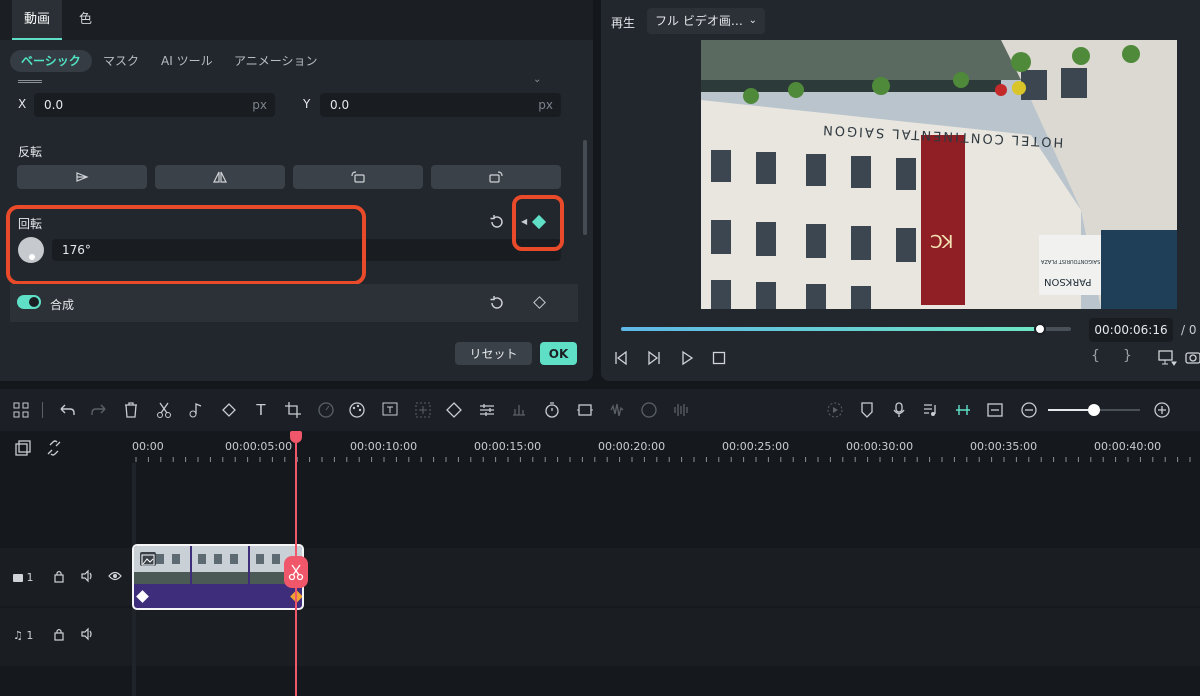 This screenshot has width=1200, height=696. I want to click on ruler-label: 00:00:20:00, so click(632, 446).